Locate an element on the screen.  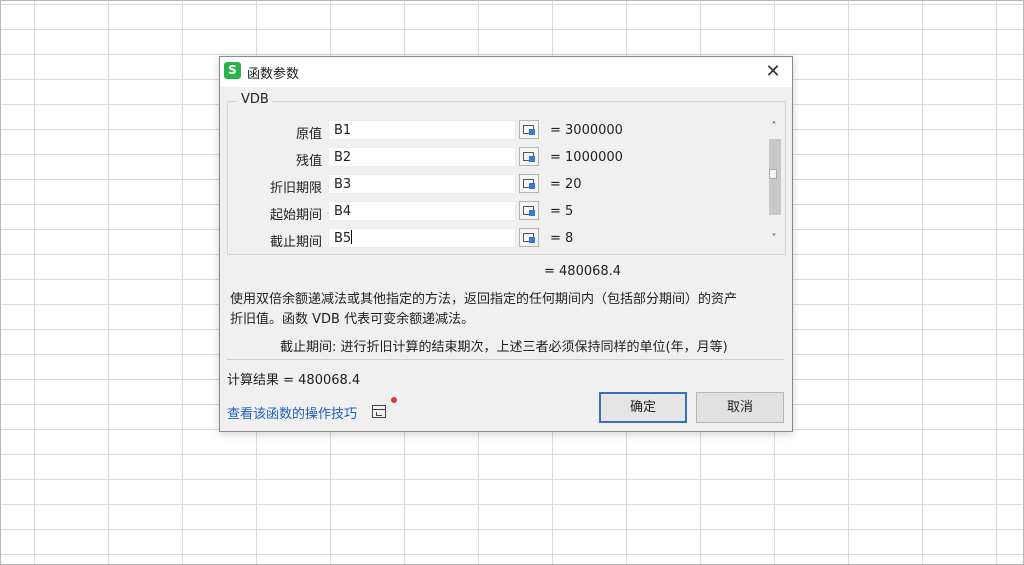
param-input-salvage: B2 is located at coordinates (422, 157).